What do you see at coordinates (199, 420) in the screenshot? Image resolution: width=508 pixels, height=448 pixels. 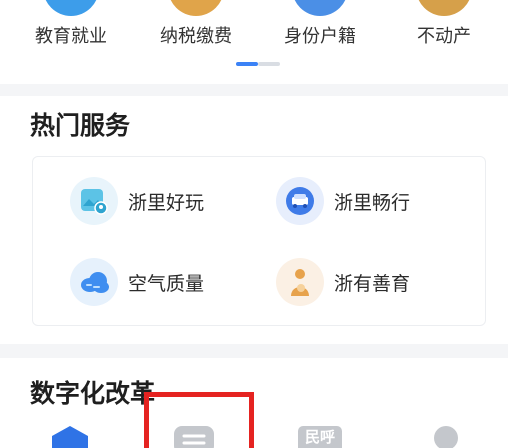 I see `highlight-box` at bounding box center [199, 420].